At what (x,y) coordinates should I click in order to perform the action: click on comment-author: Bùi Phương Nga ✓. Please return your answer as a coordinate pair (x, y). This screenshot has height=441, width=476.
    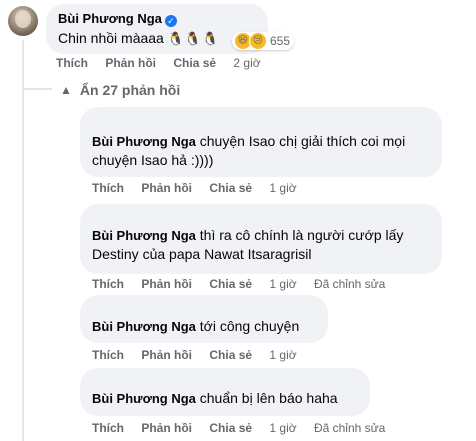
    Looking at the image, I should click on (157, 19).